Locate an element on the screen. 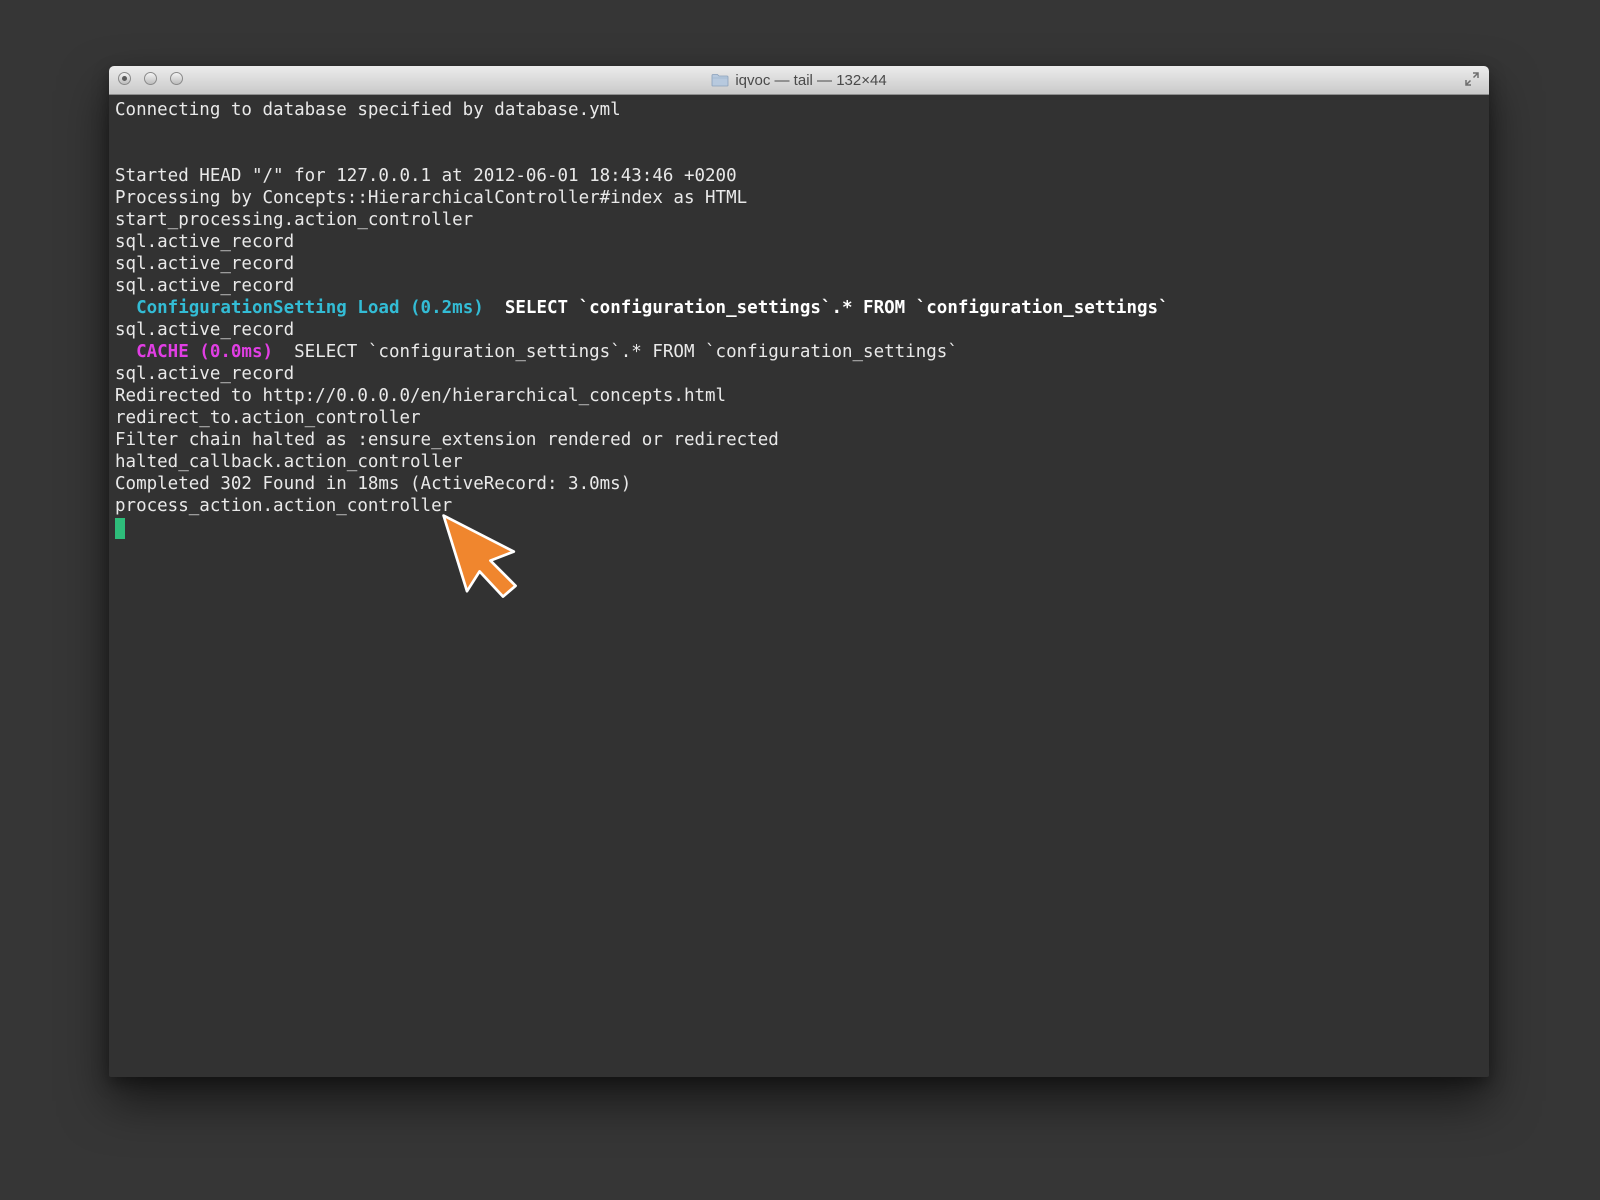  terminal-line: redirect_to.action_controller is located at coordinates (268, 418).